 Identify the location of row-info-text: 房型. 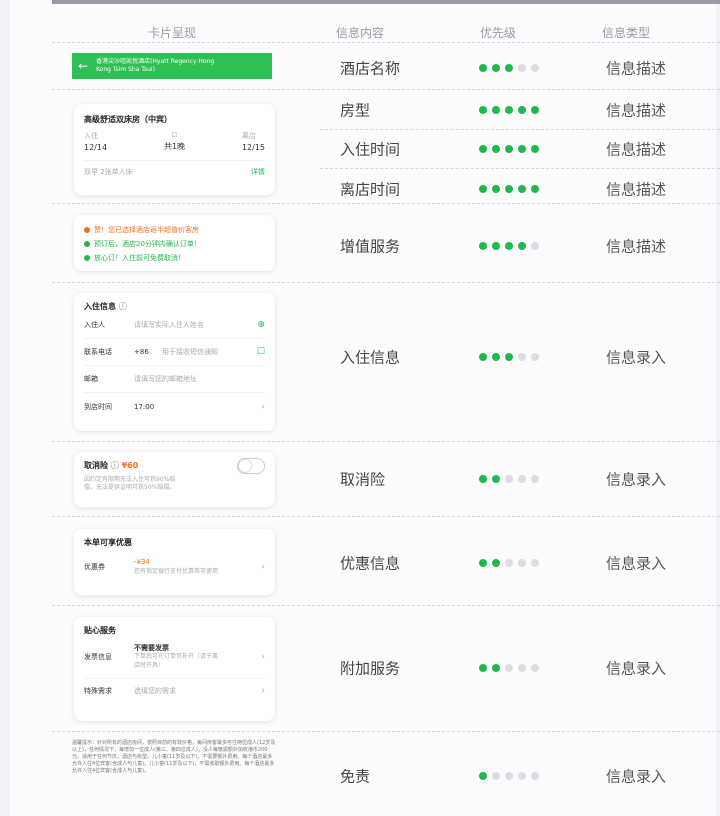
(355, 110).